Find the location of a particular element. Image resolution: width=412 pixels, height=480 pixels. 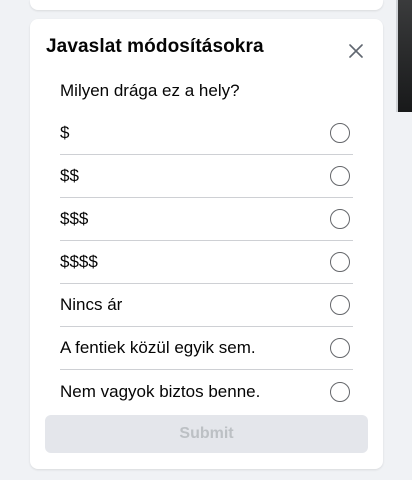

option-label: Nincs ár is located at coordinates (91, 304).